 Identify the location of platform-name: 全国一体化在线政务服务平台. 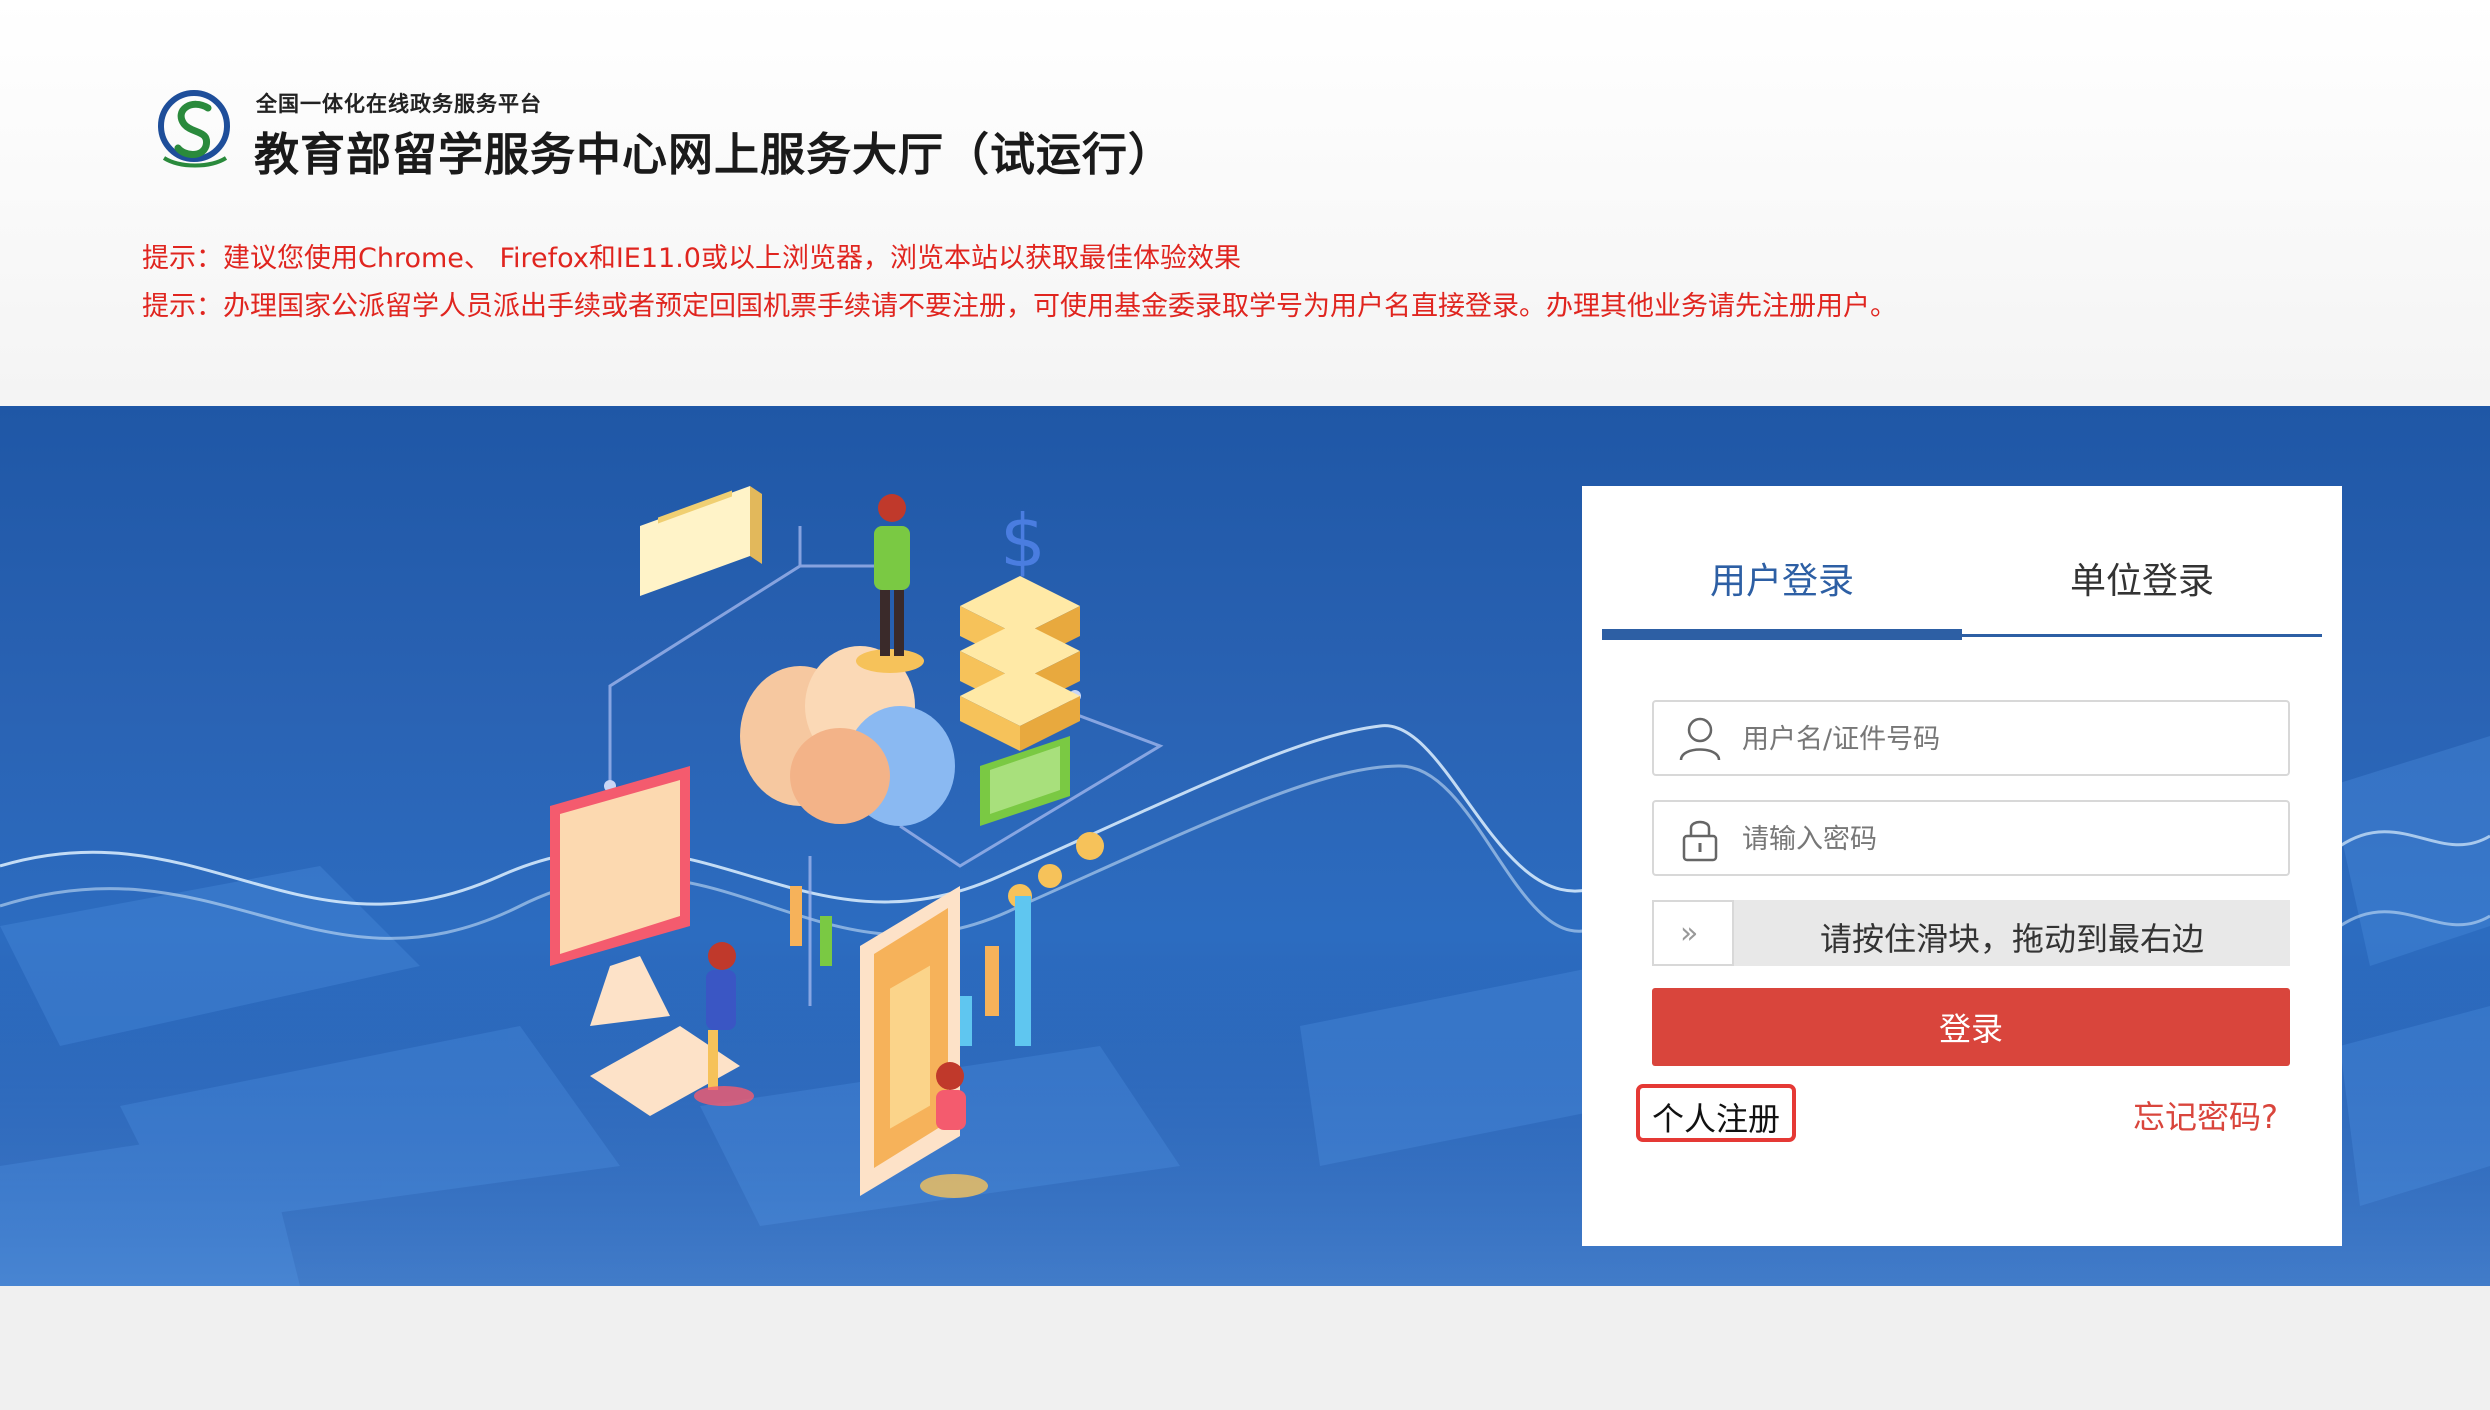
(399, 104).